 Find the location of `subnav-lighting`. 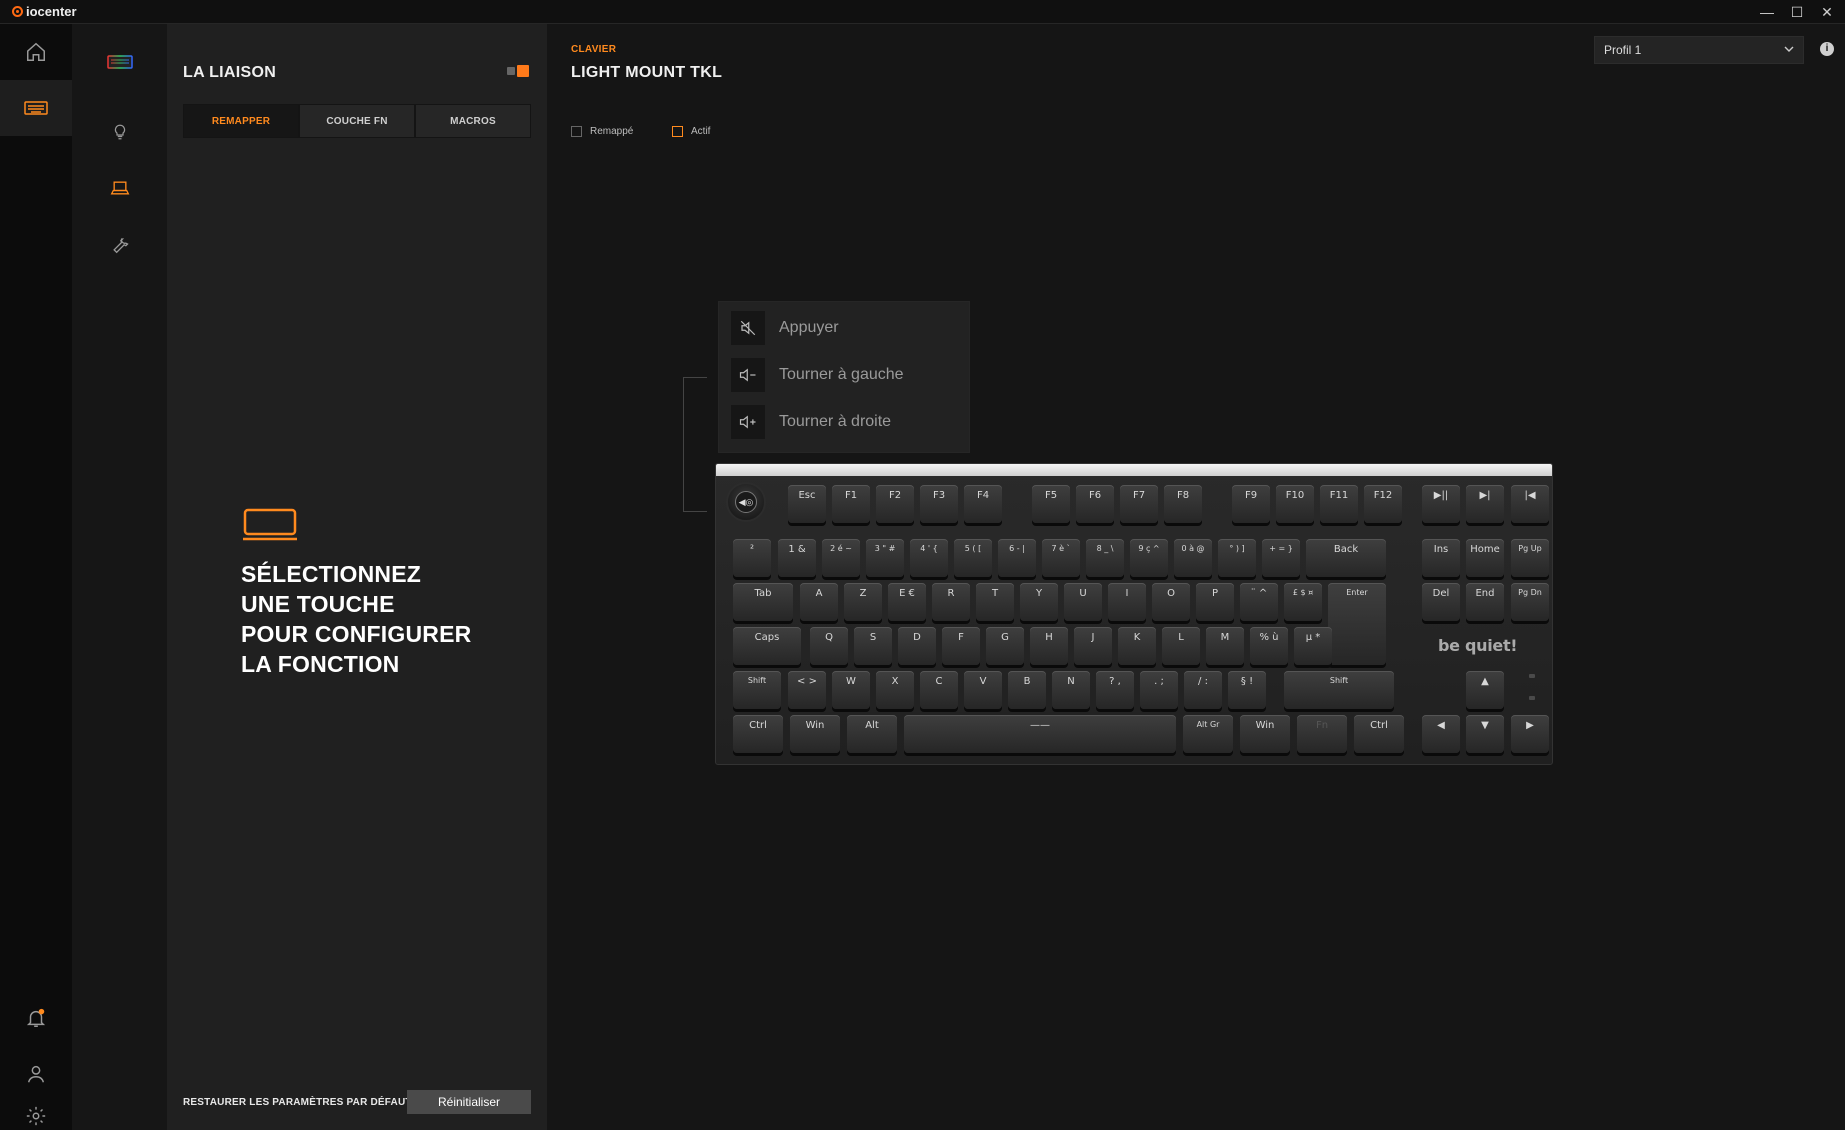

subnav-lighting is located at coordinates (119, 132).